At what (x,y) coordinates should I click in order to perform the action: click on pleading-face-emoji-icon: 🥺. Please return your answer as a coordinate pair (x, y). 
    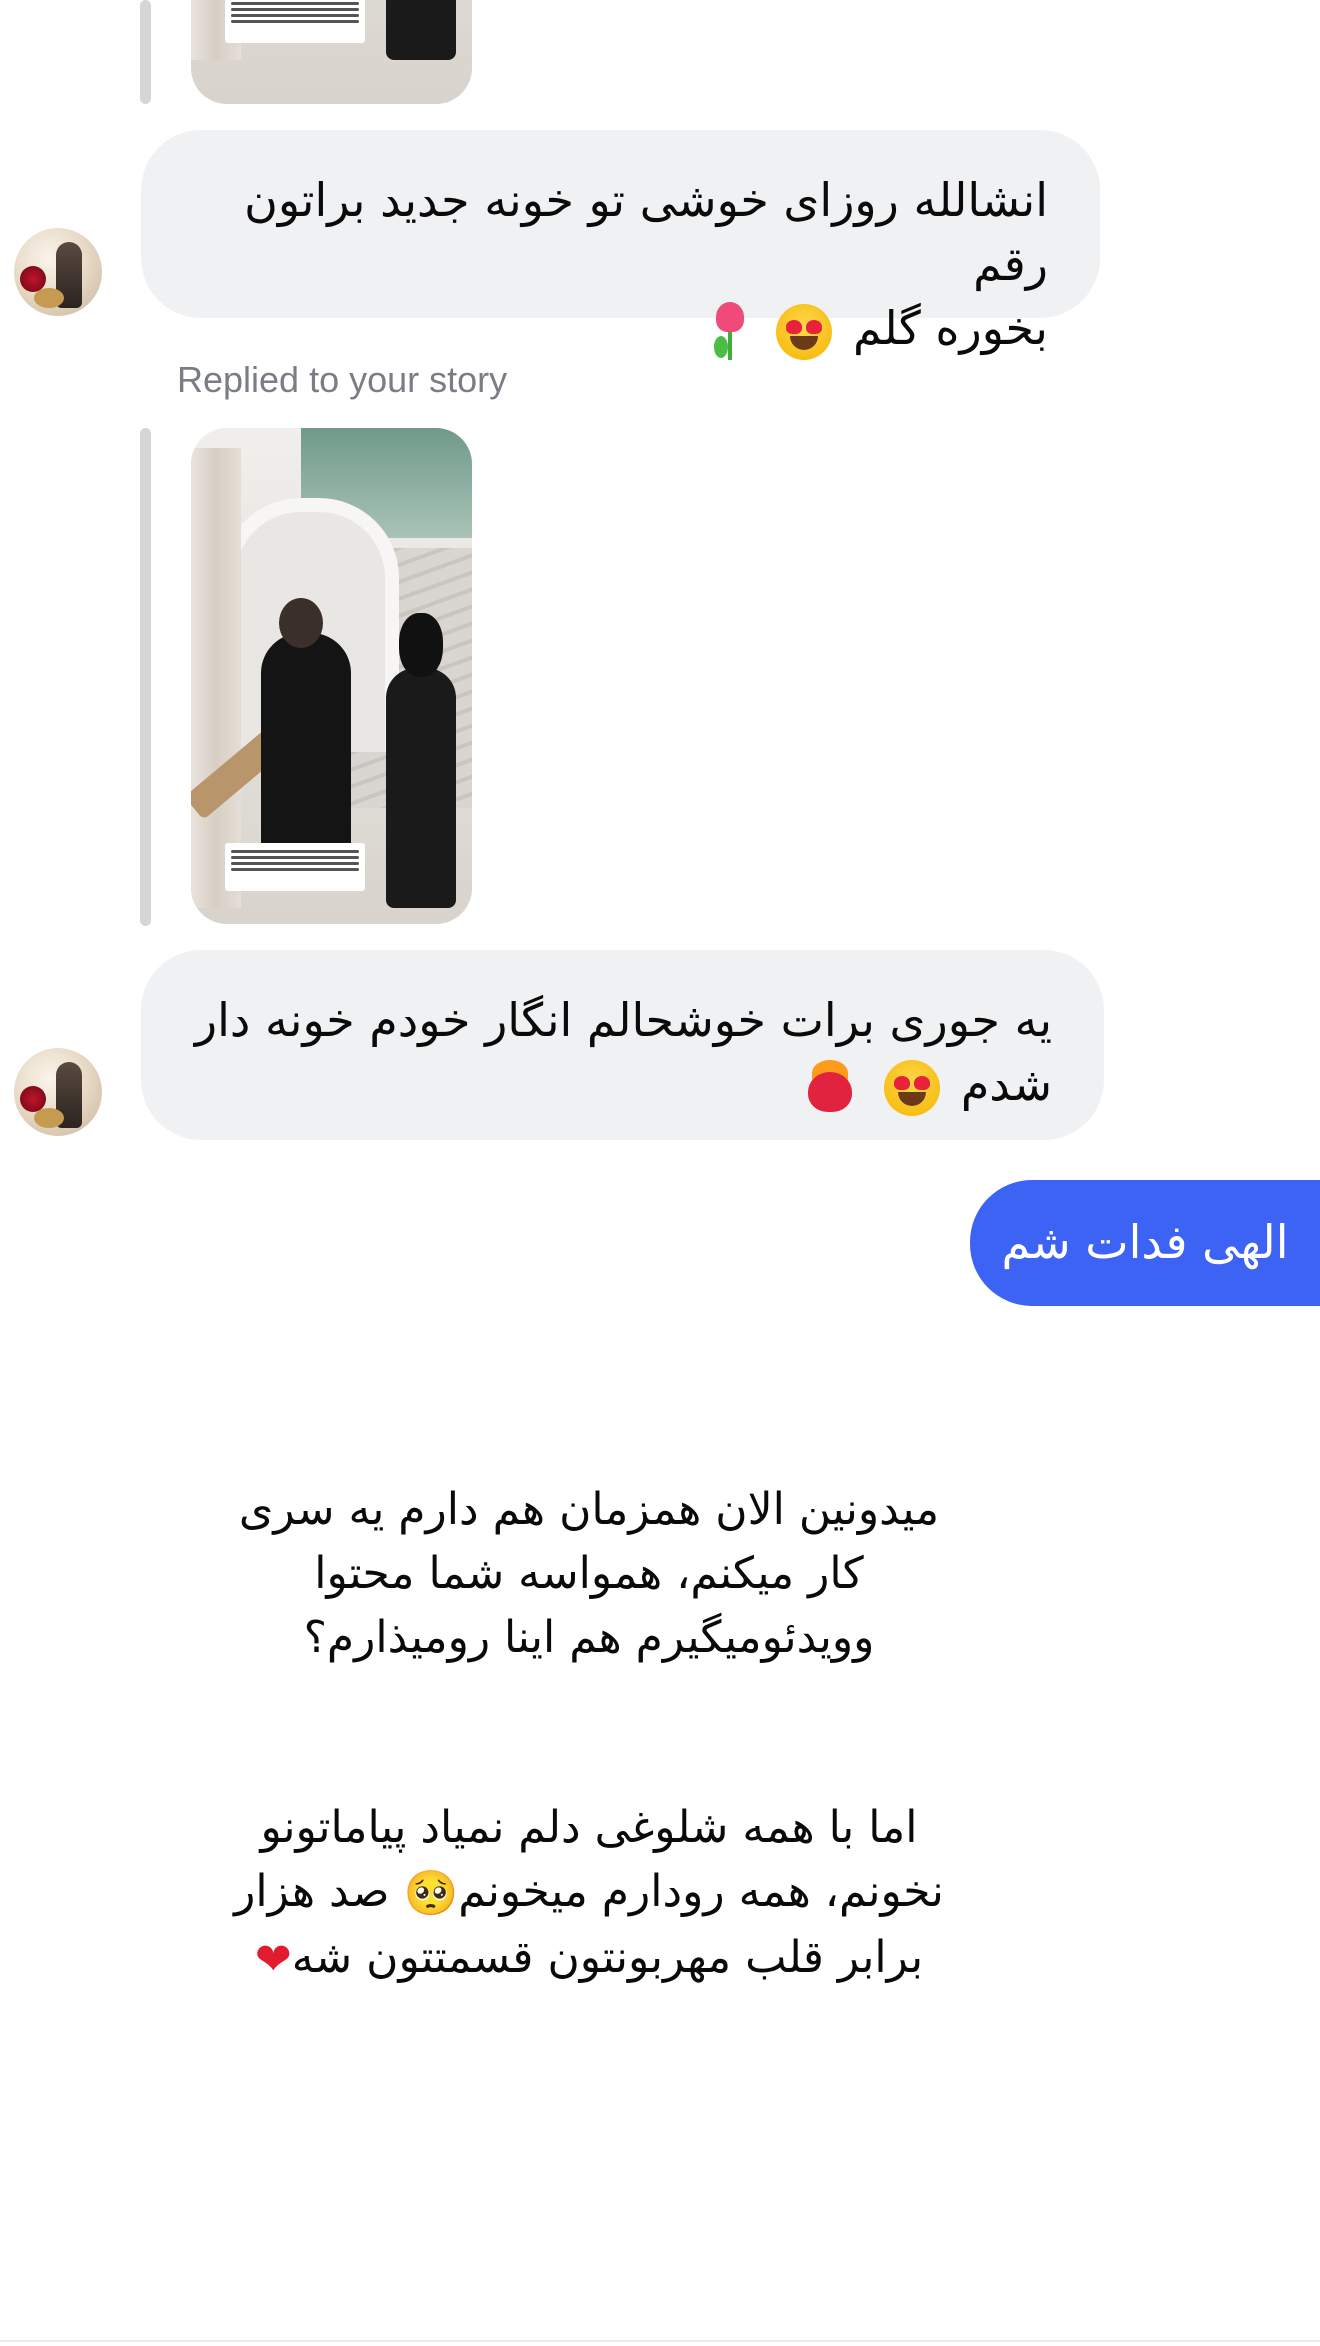
    Looking at the image, I should click on (431, 1893).